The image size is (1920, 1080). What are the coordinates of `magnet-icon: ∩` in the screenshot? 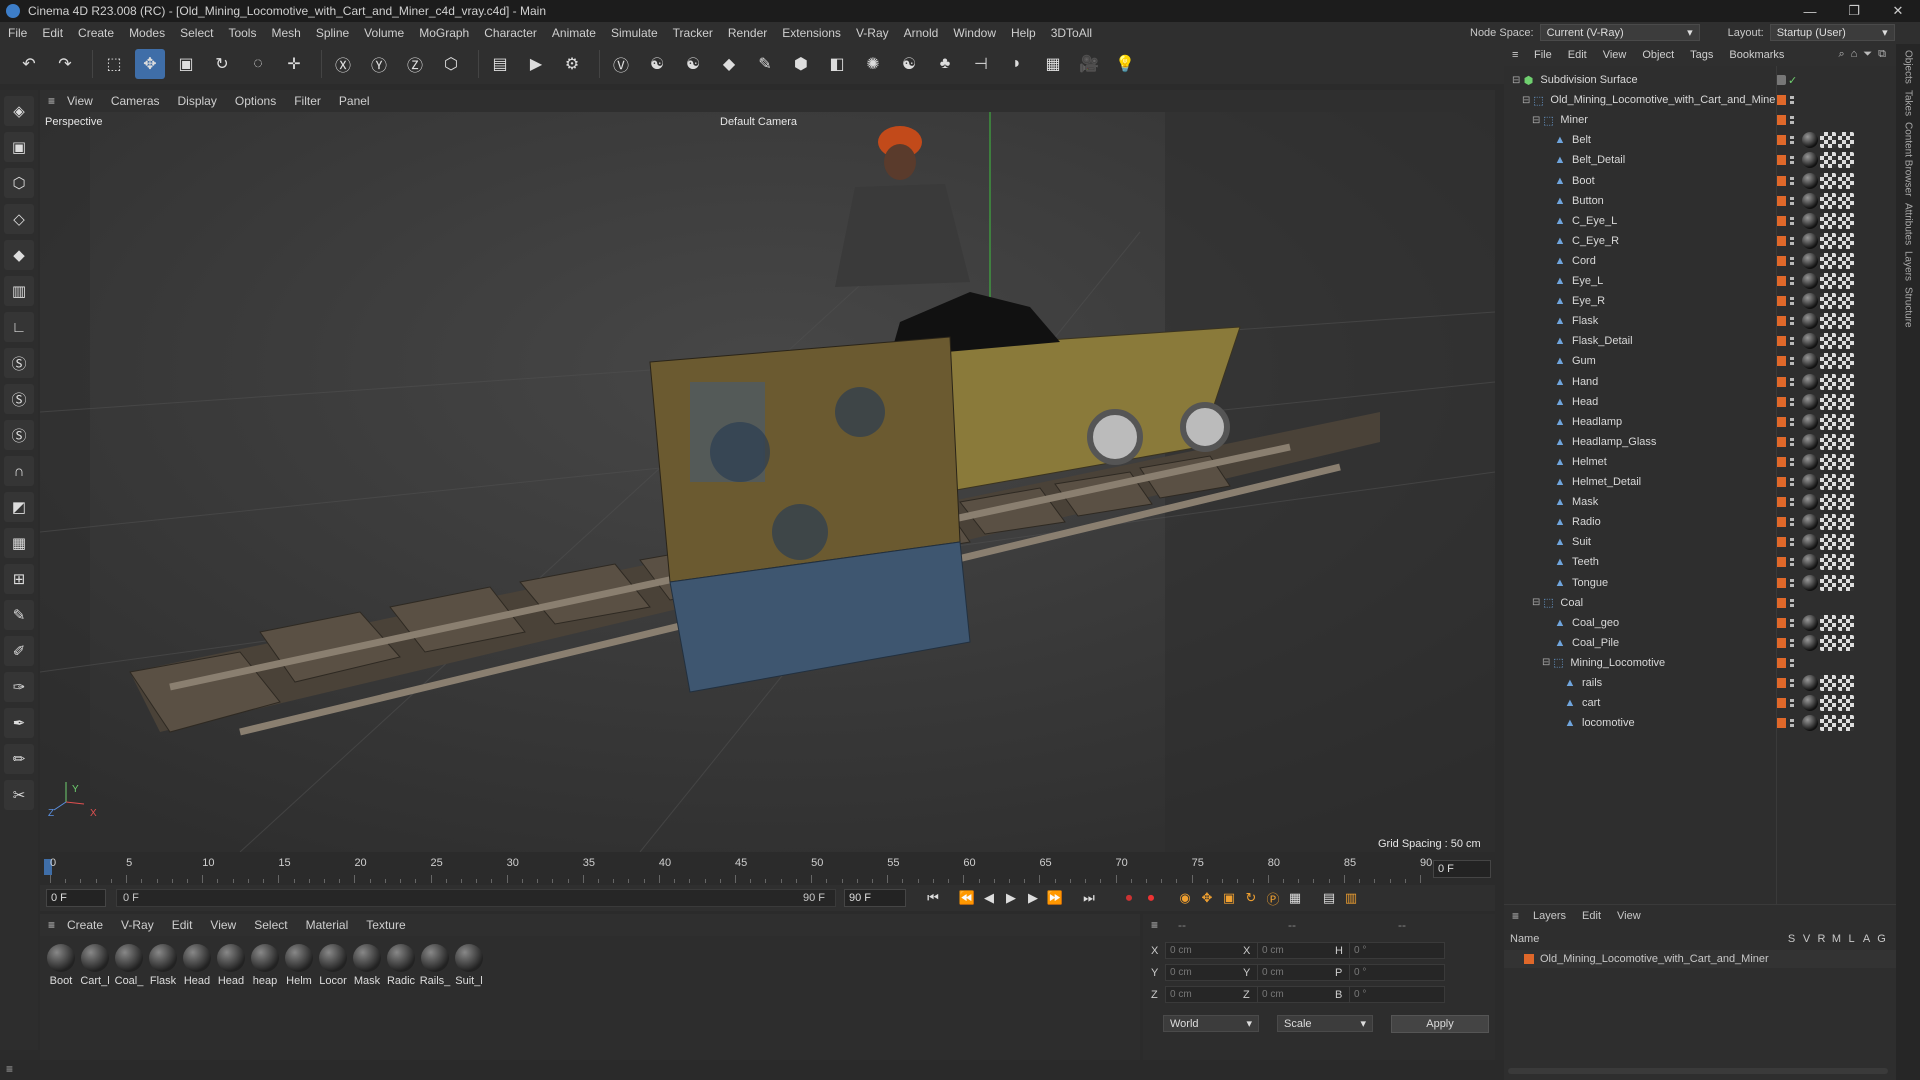 It's located at (19, 471).